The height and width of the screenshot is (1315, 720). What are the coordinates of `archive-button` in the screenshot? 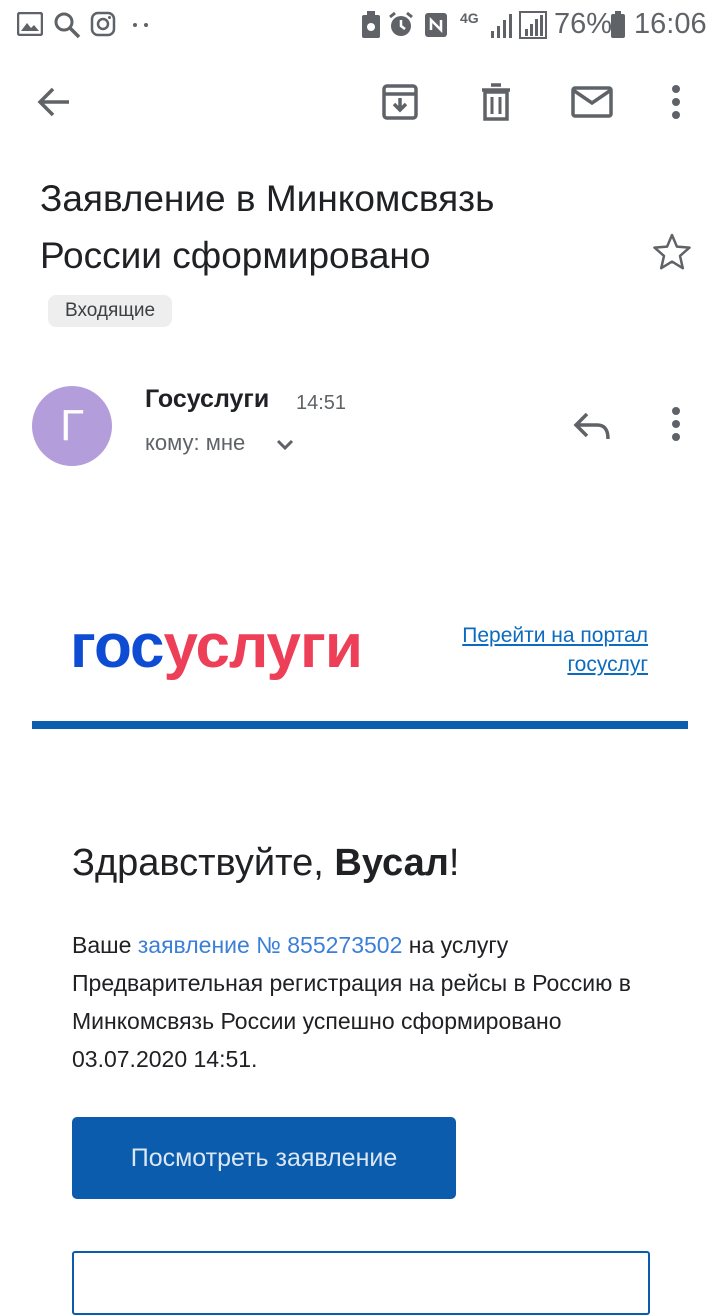 It's located at (400, 104).